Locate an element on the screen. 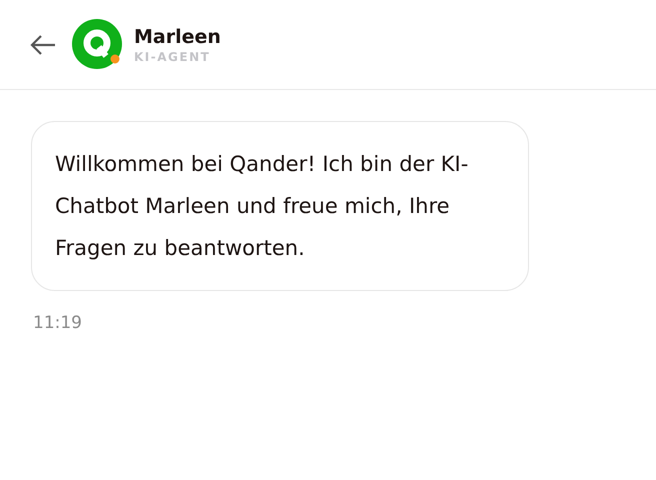 The width and height of the screenshot is (656, 480). agent-name: Marleen is located at coordinates (177, 37).